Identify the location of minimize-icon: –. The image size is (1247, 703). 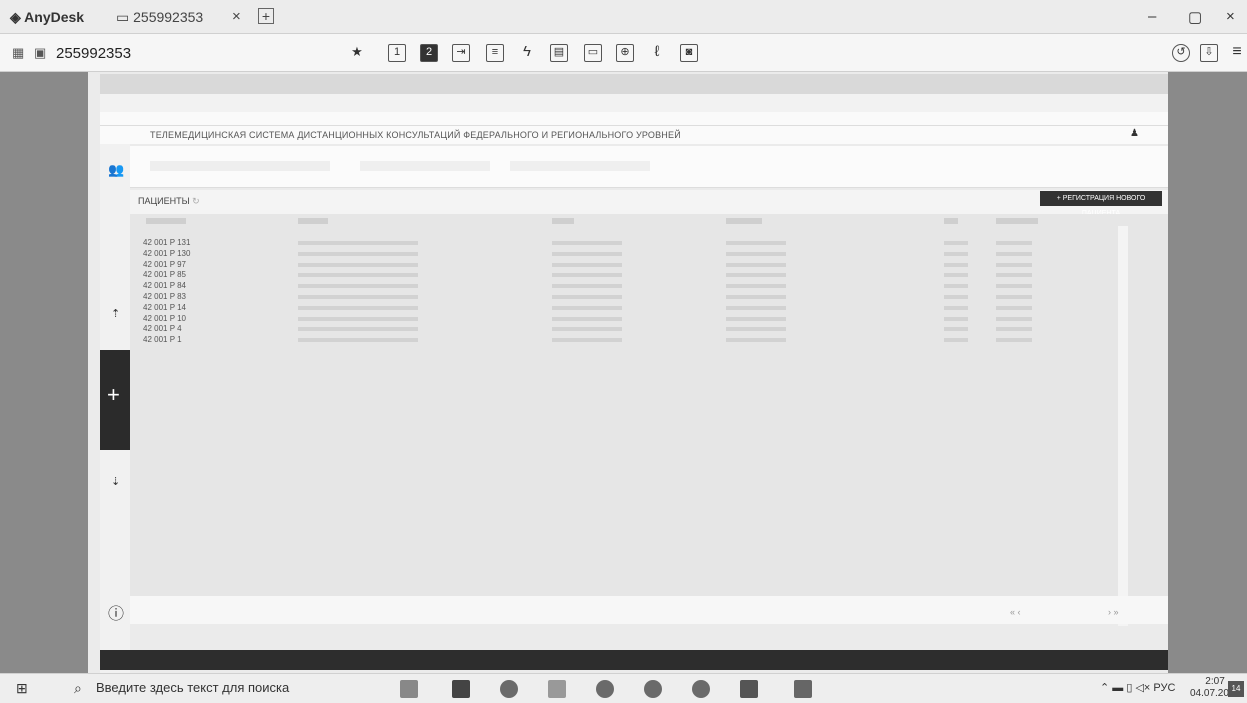
(1152, 16).